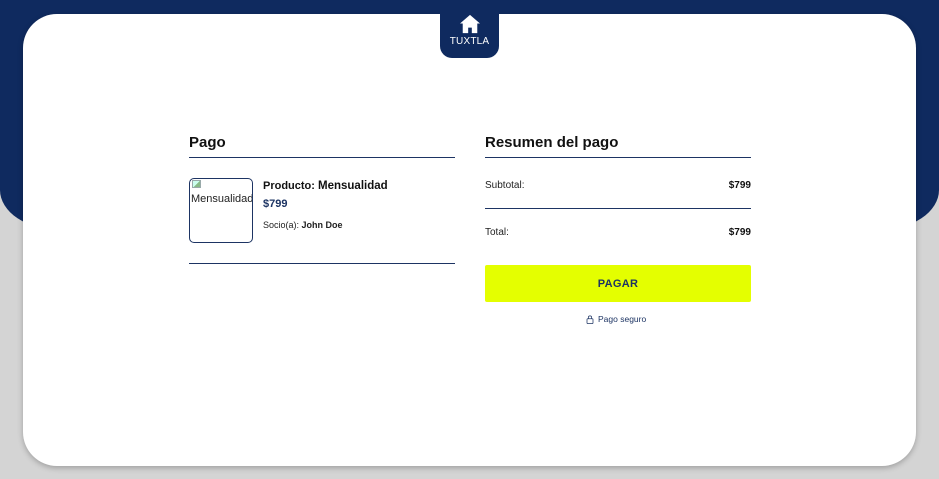  What do you see at coordinates (196, 184) in the screenshot?
I see `broken-image-icon` at bounding box center [196, 184].